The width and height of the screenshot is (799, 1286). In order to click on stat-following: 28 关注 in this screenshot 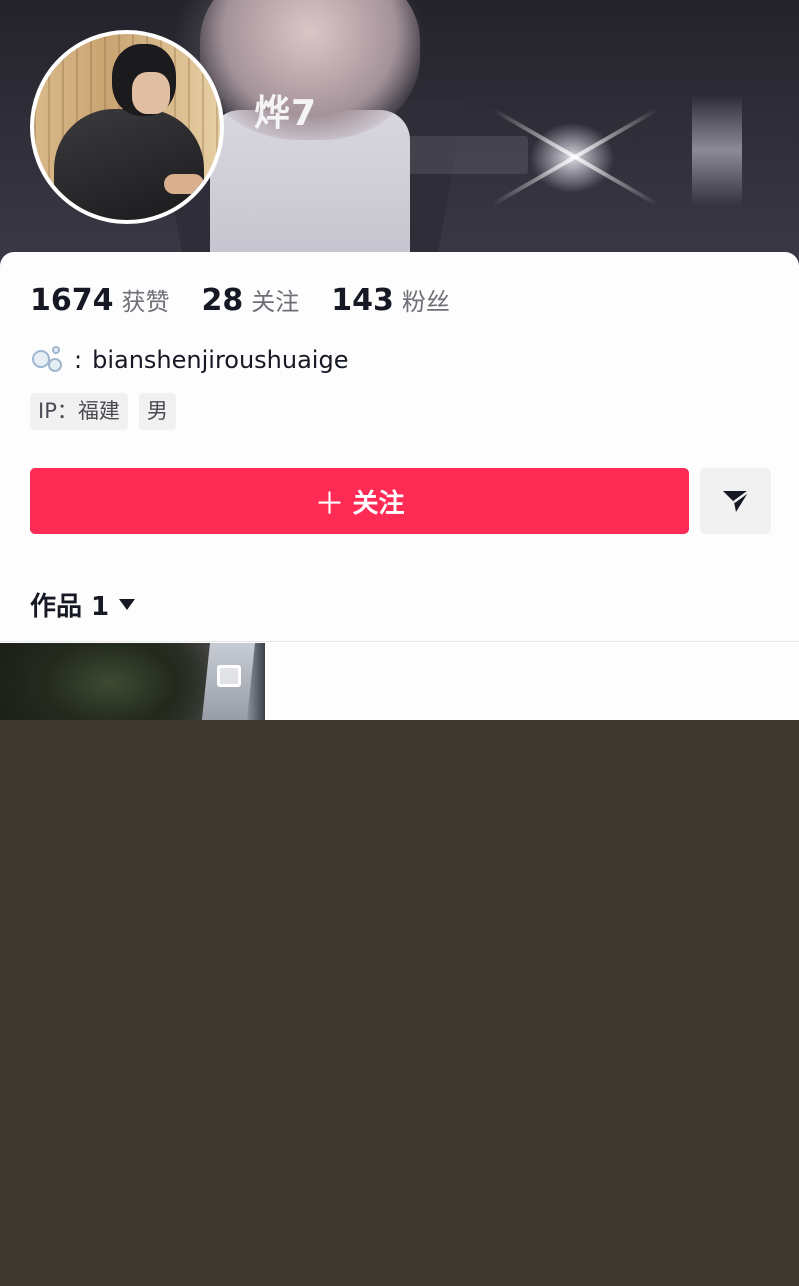, I will do `click(251, 300)`.